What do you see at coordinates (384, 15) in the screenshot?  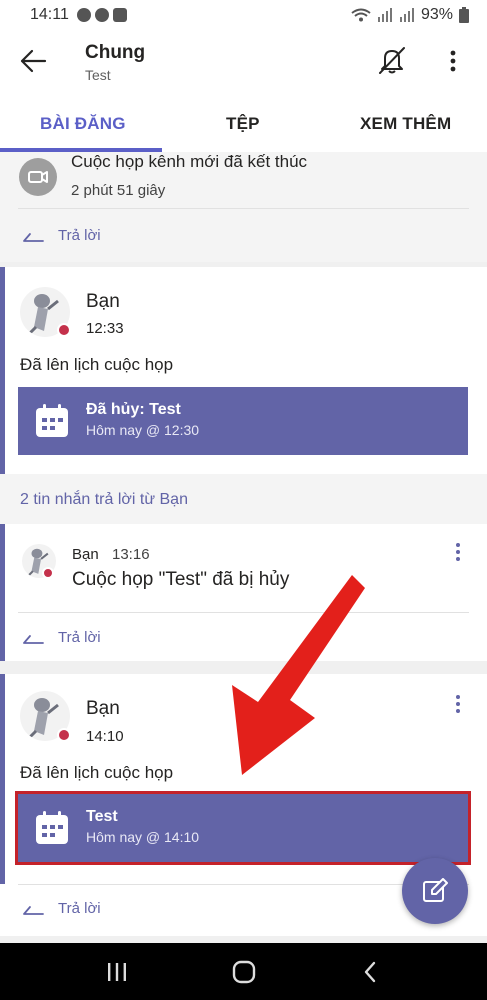 I see `signal-icon` at bounding box center [384, 15].